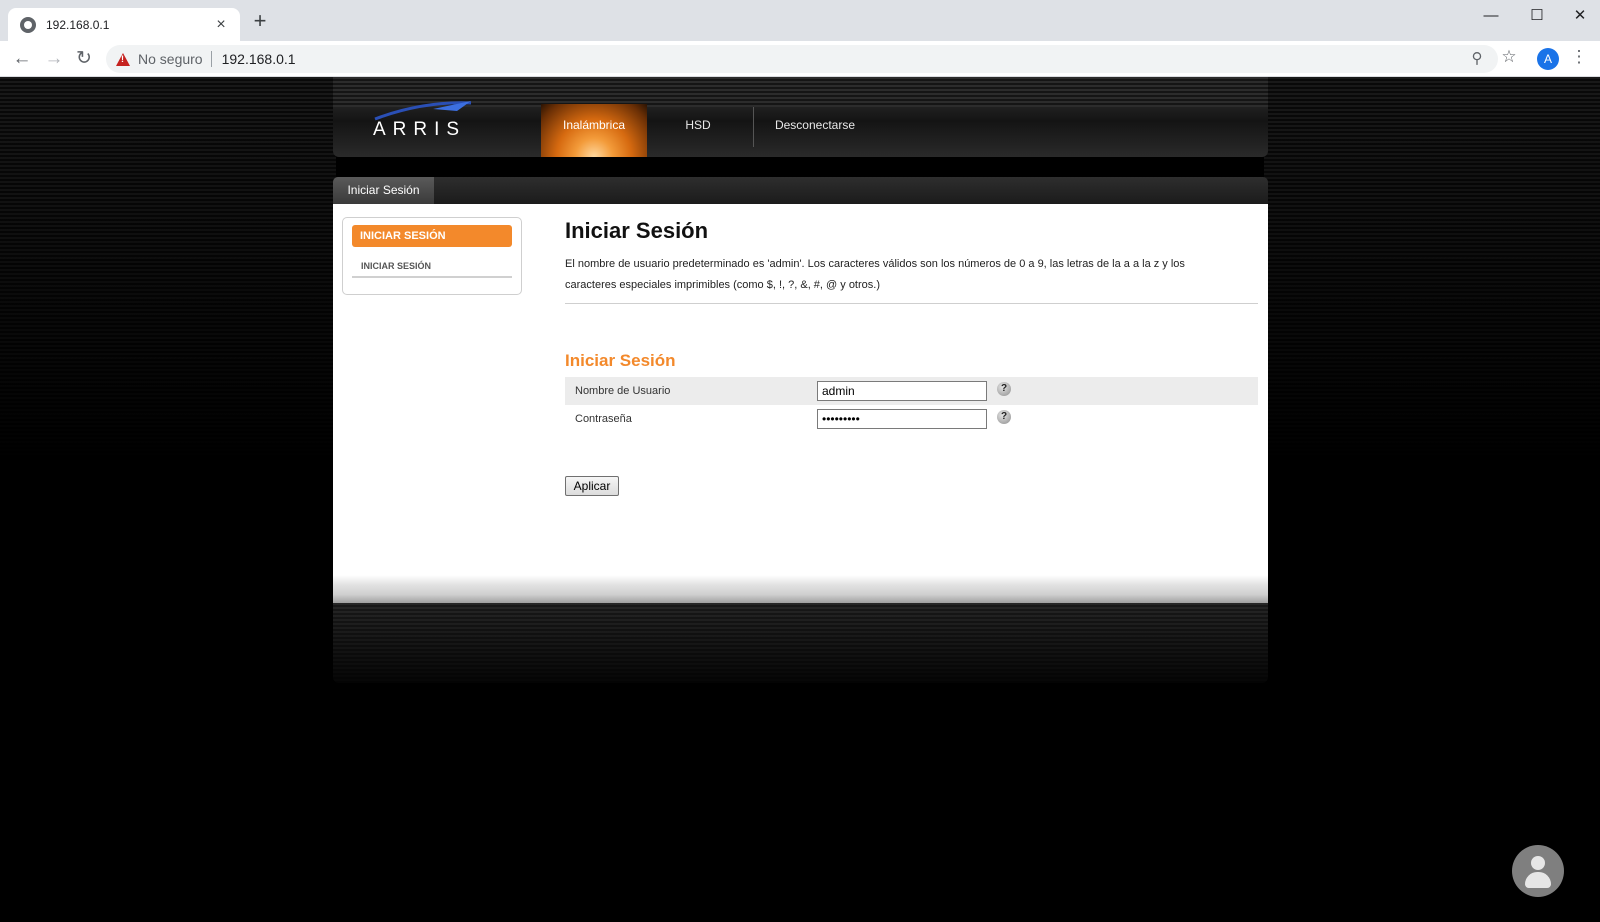 This screenshot has height=922, width=1600. Describe the element at coordinates (1004, 417) in the screenshot. I see `password-help-icon: ?` at that location.